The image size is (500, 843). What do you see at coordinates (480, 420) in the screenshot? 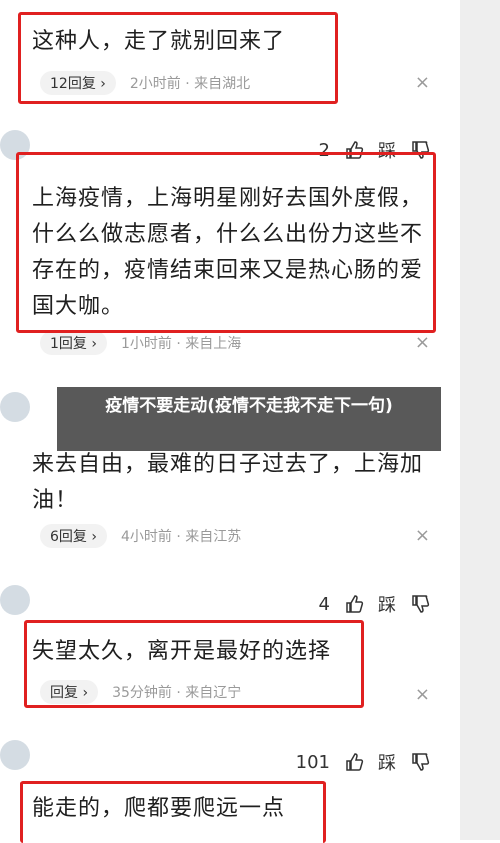
I see `right-background-strip` at bounding box center [480, 420].